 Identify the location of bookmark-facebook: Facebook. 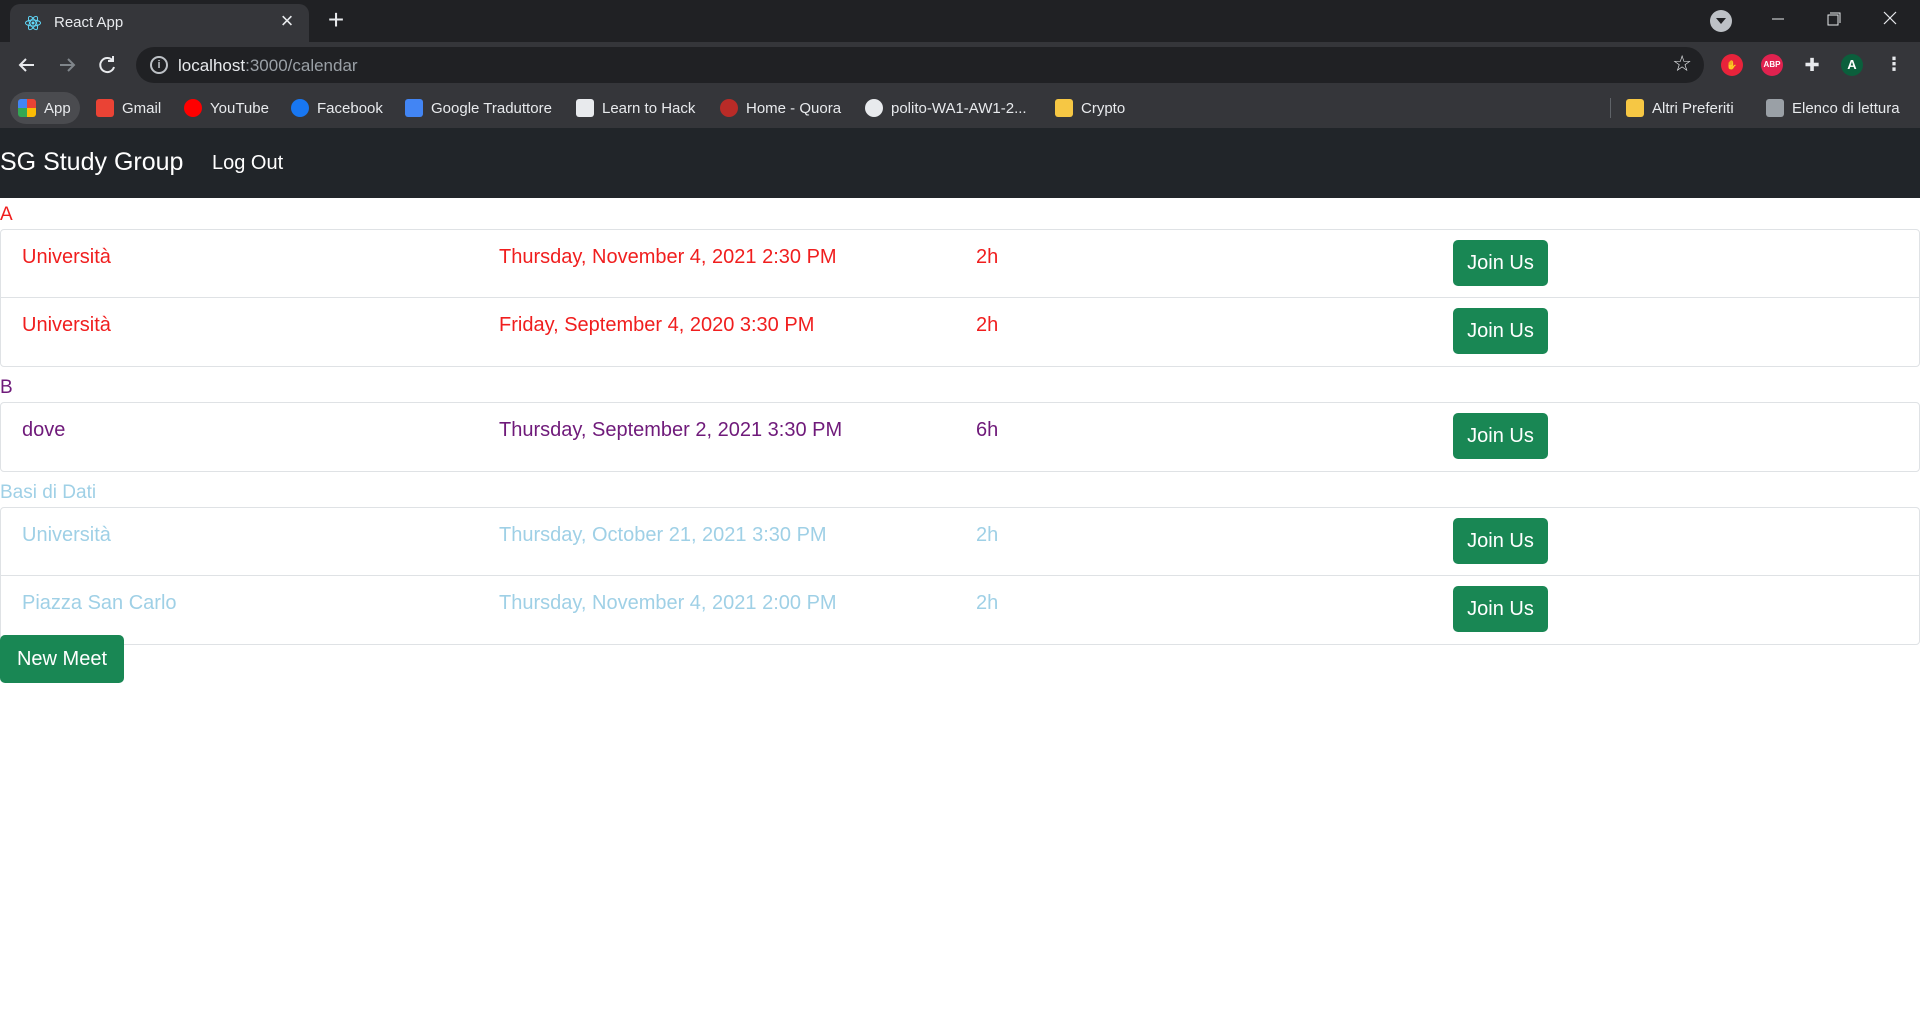
(337, 108).